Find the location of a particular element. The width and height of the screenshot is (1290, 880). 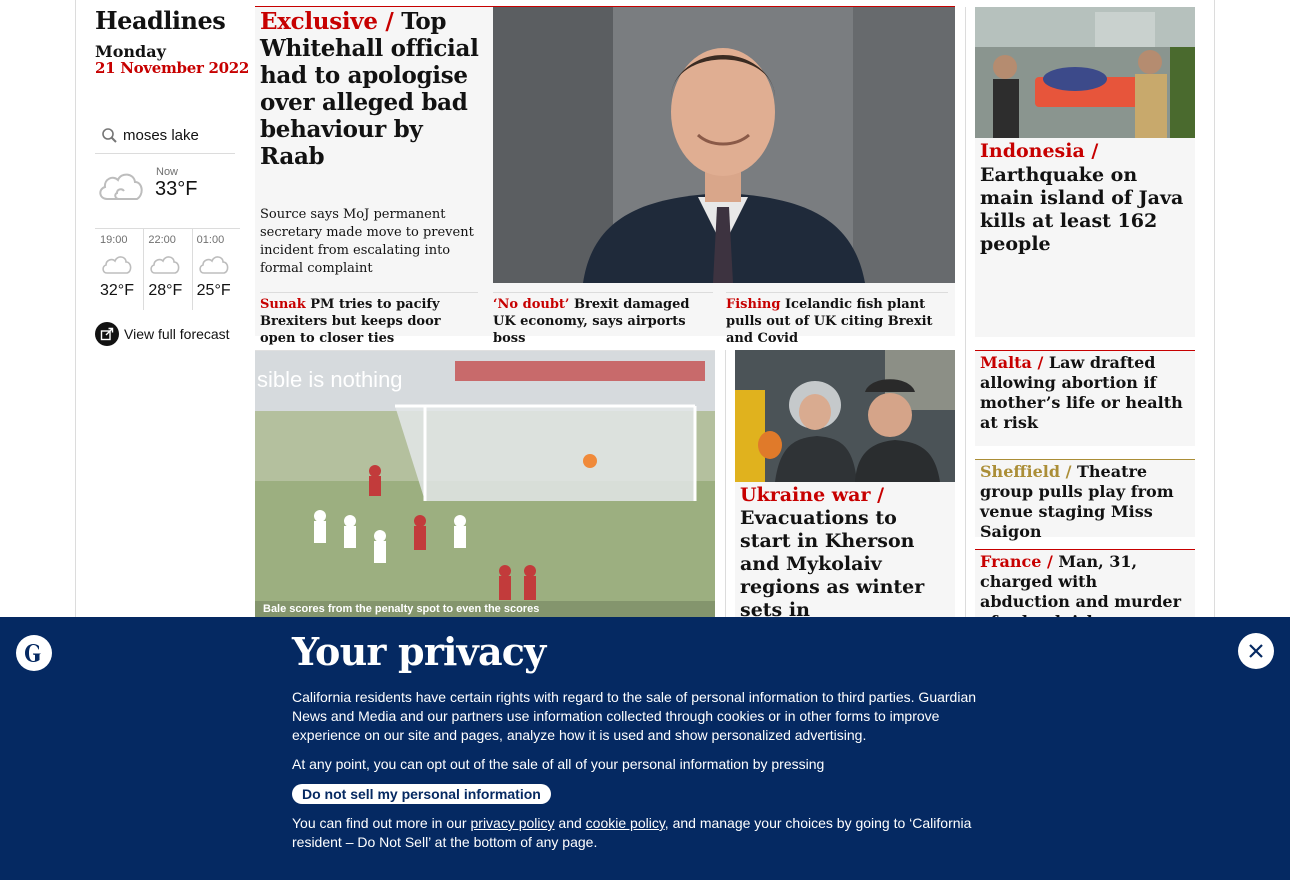

privacy-policy-link: privacy policy is located at coordinates (513, 823).